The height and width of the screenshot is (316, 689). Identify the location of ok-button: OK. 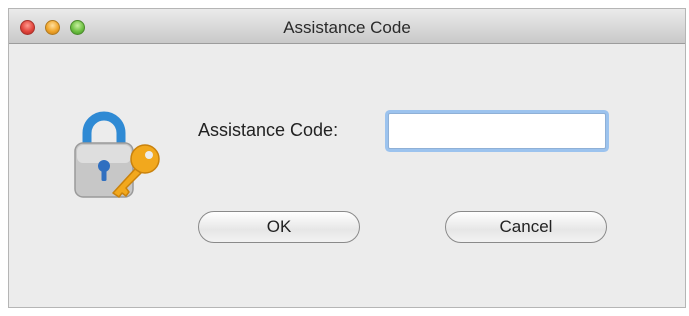
(279, 227).